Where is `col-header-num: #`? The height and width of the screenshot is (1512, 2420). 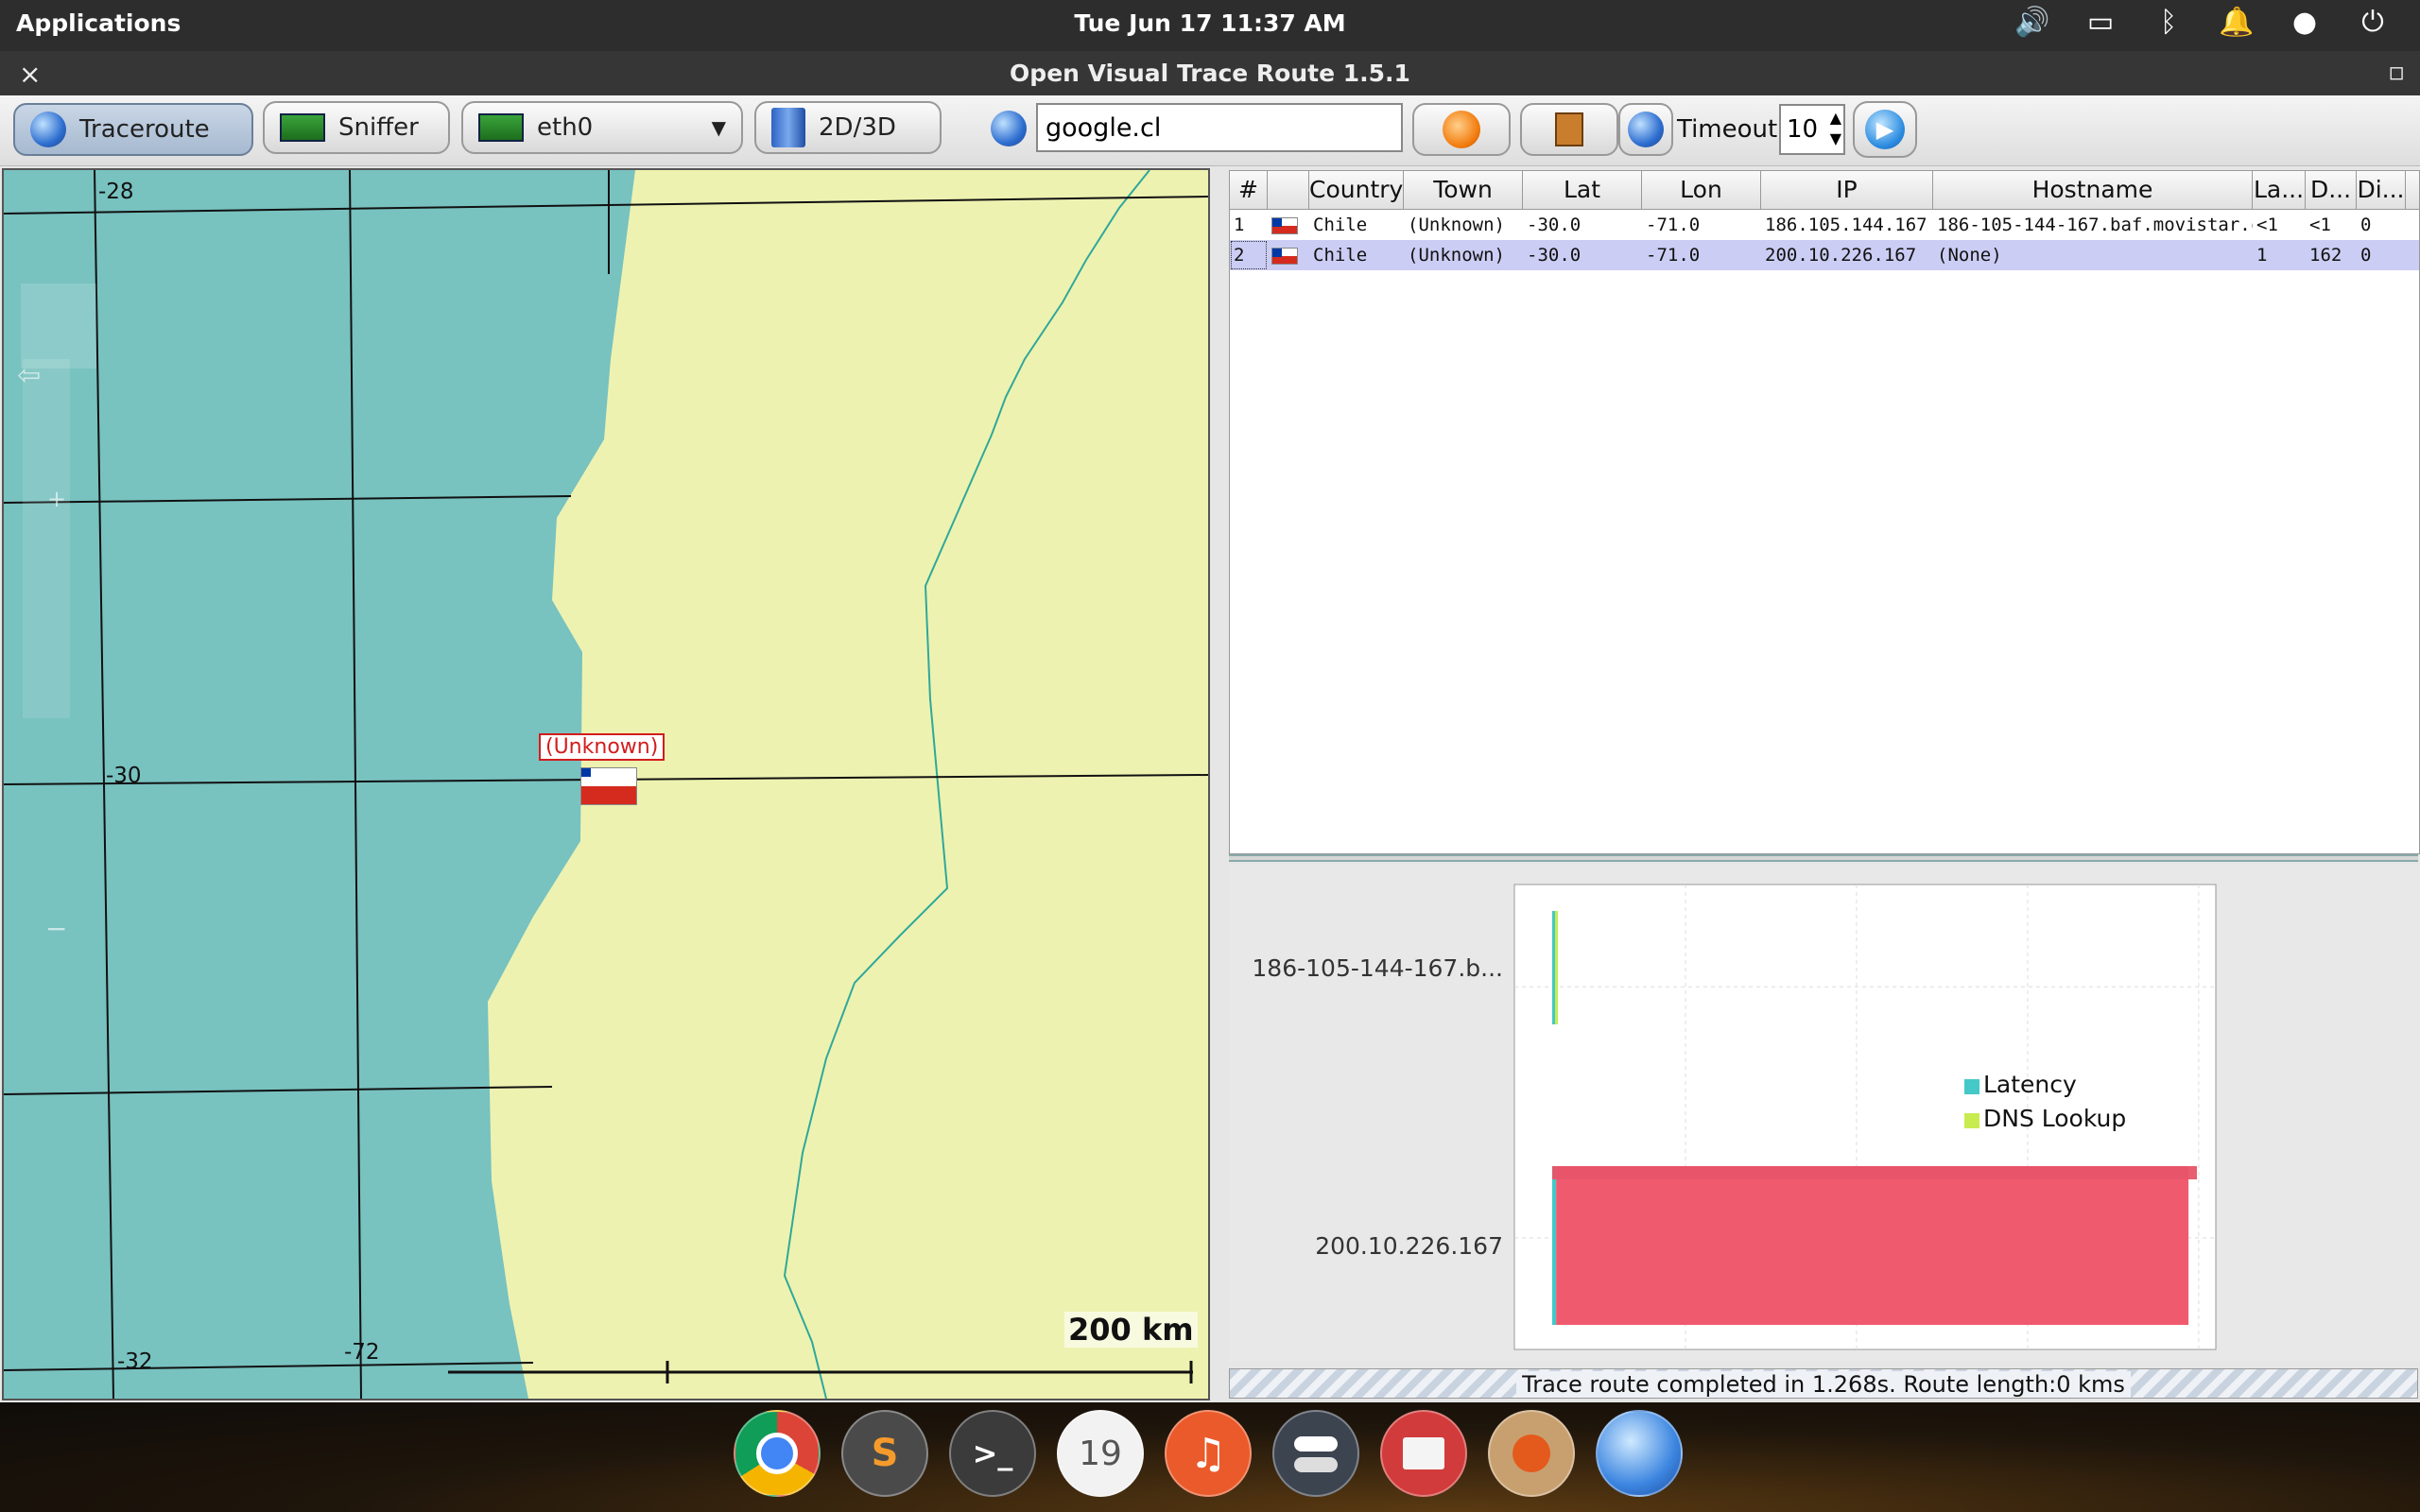 col-header-num: # is located at coordinates (1249, 190).